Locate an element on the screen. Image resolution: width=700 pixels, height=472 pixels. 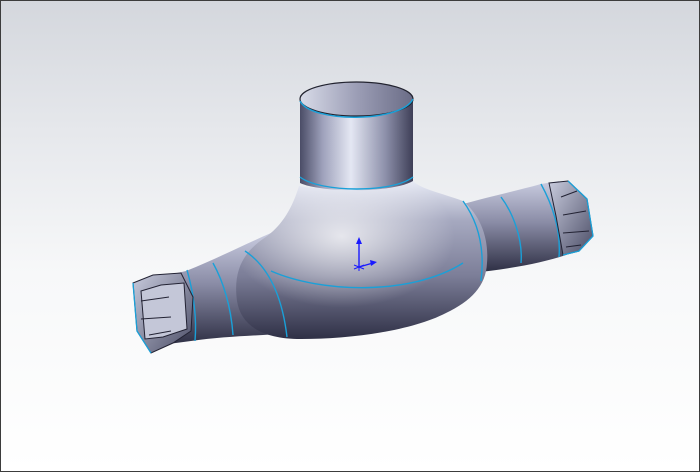
central-body is located at coordinates (362, 260).